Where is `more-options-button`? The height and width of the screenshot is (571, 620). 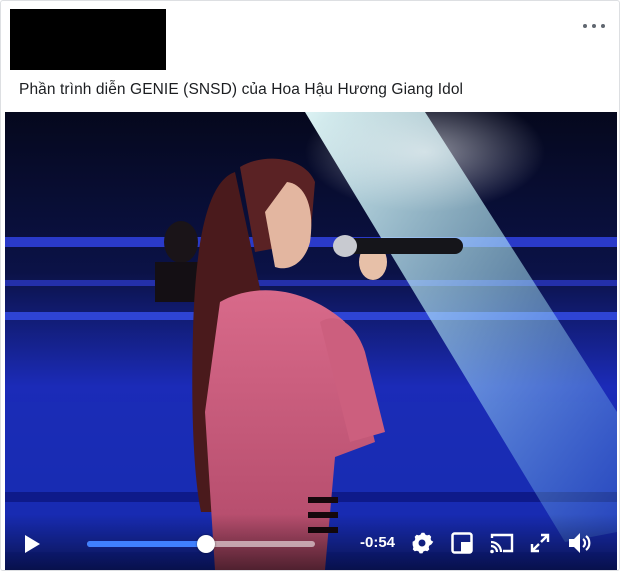
more-options-button is located at coordinates (594, 26).